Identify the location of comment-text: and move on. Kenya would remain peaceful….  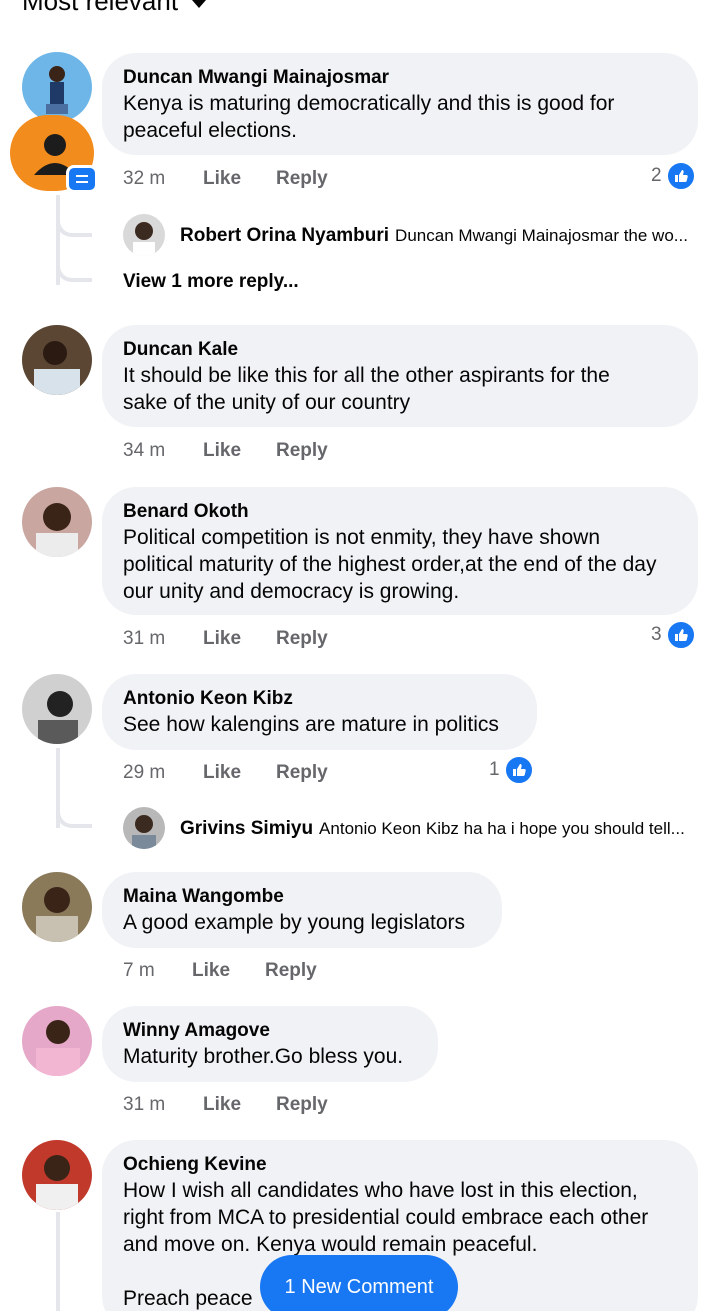
(330, 1244).